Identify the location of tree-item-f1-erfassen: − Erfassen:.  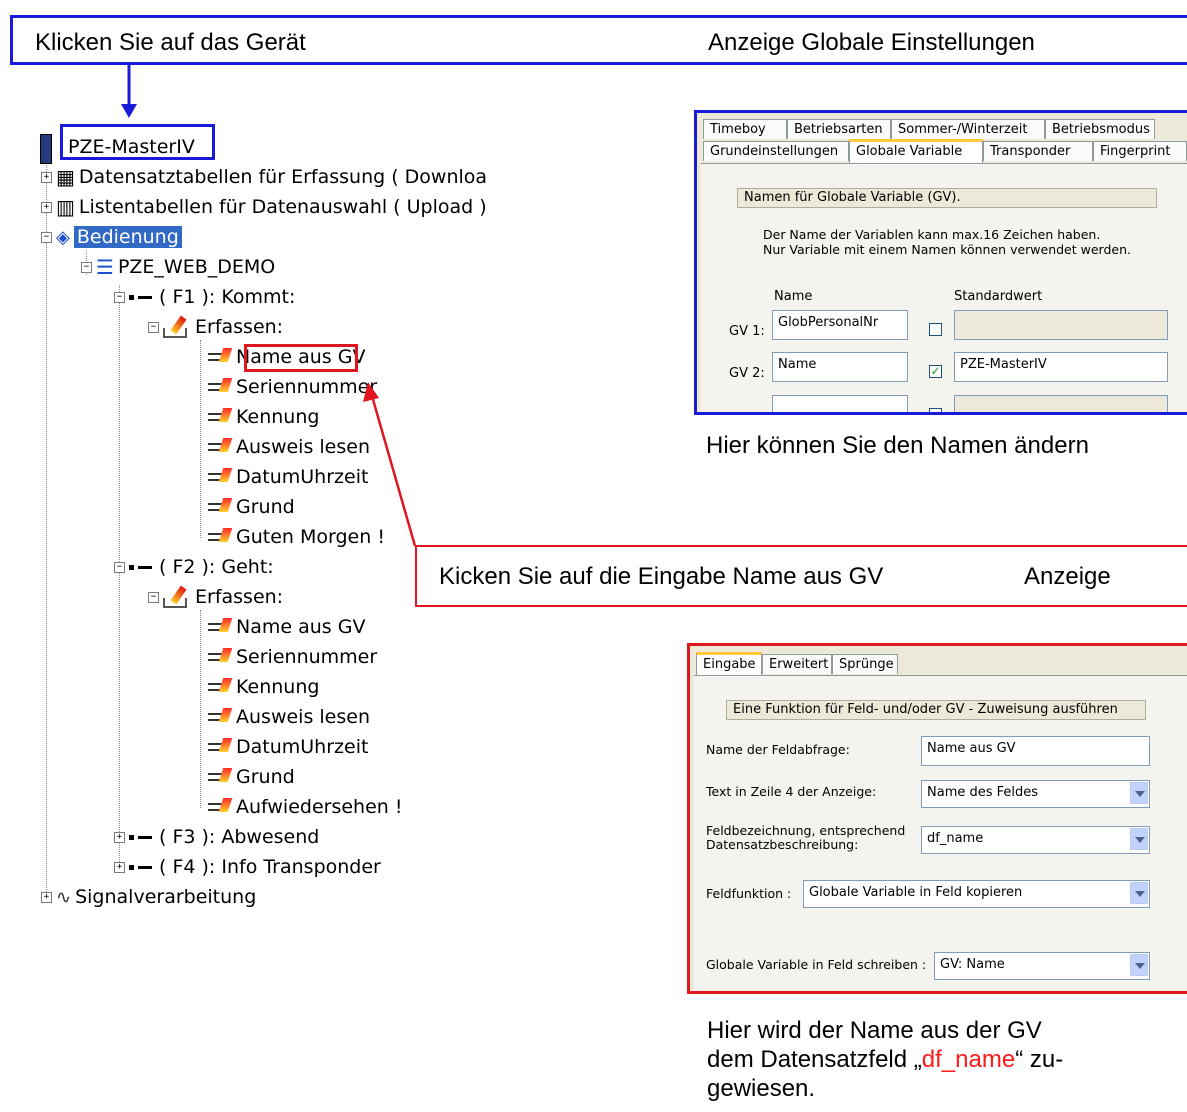
(215, 327).